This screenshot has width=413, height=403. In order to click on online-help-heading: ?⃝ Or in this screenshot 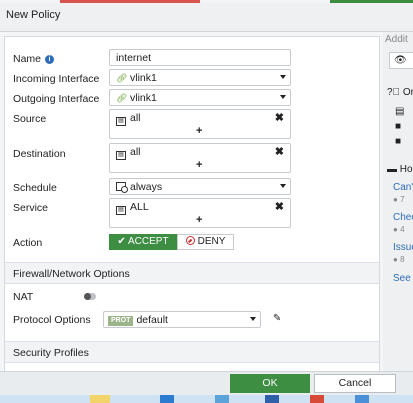, I will do `click(400, 92)`.